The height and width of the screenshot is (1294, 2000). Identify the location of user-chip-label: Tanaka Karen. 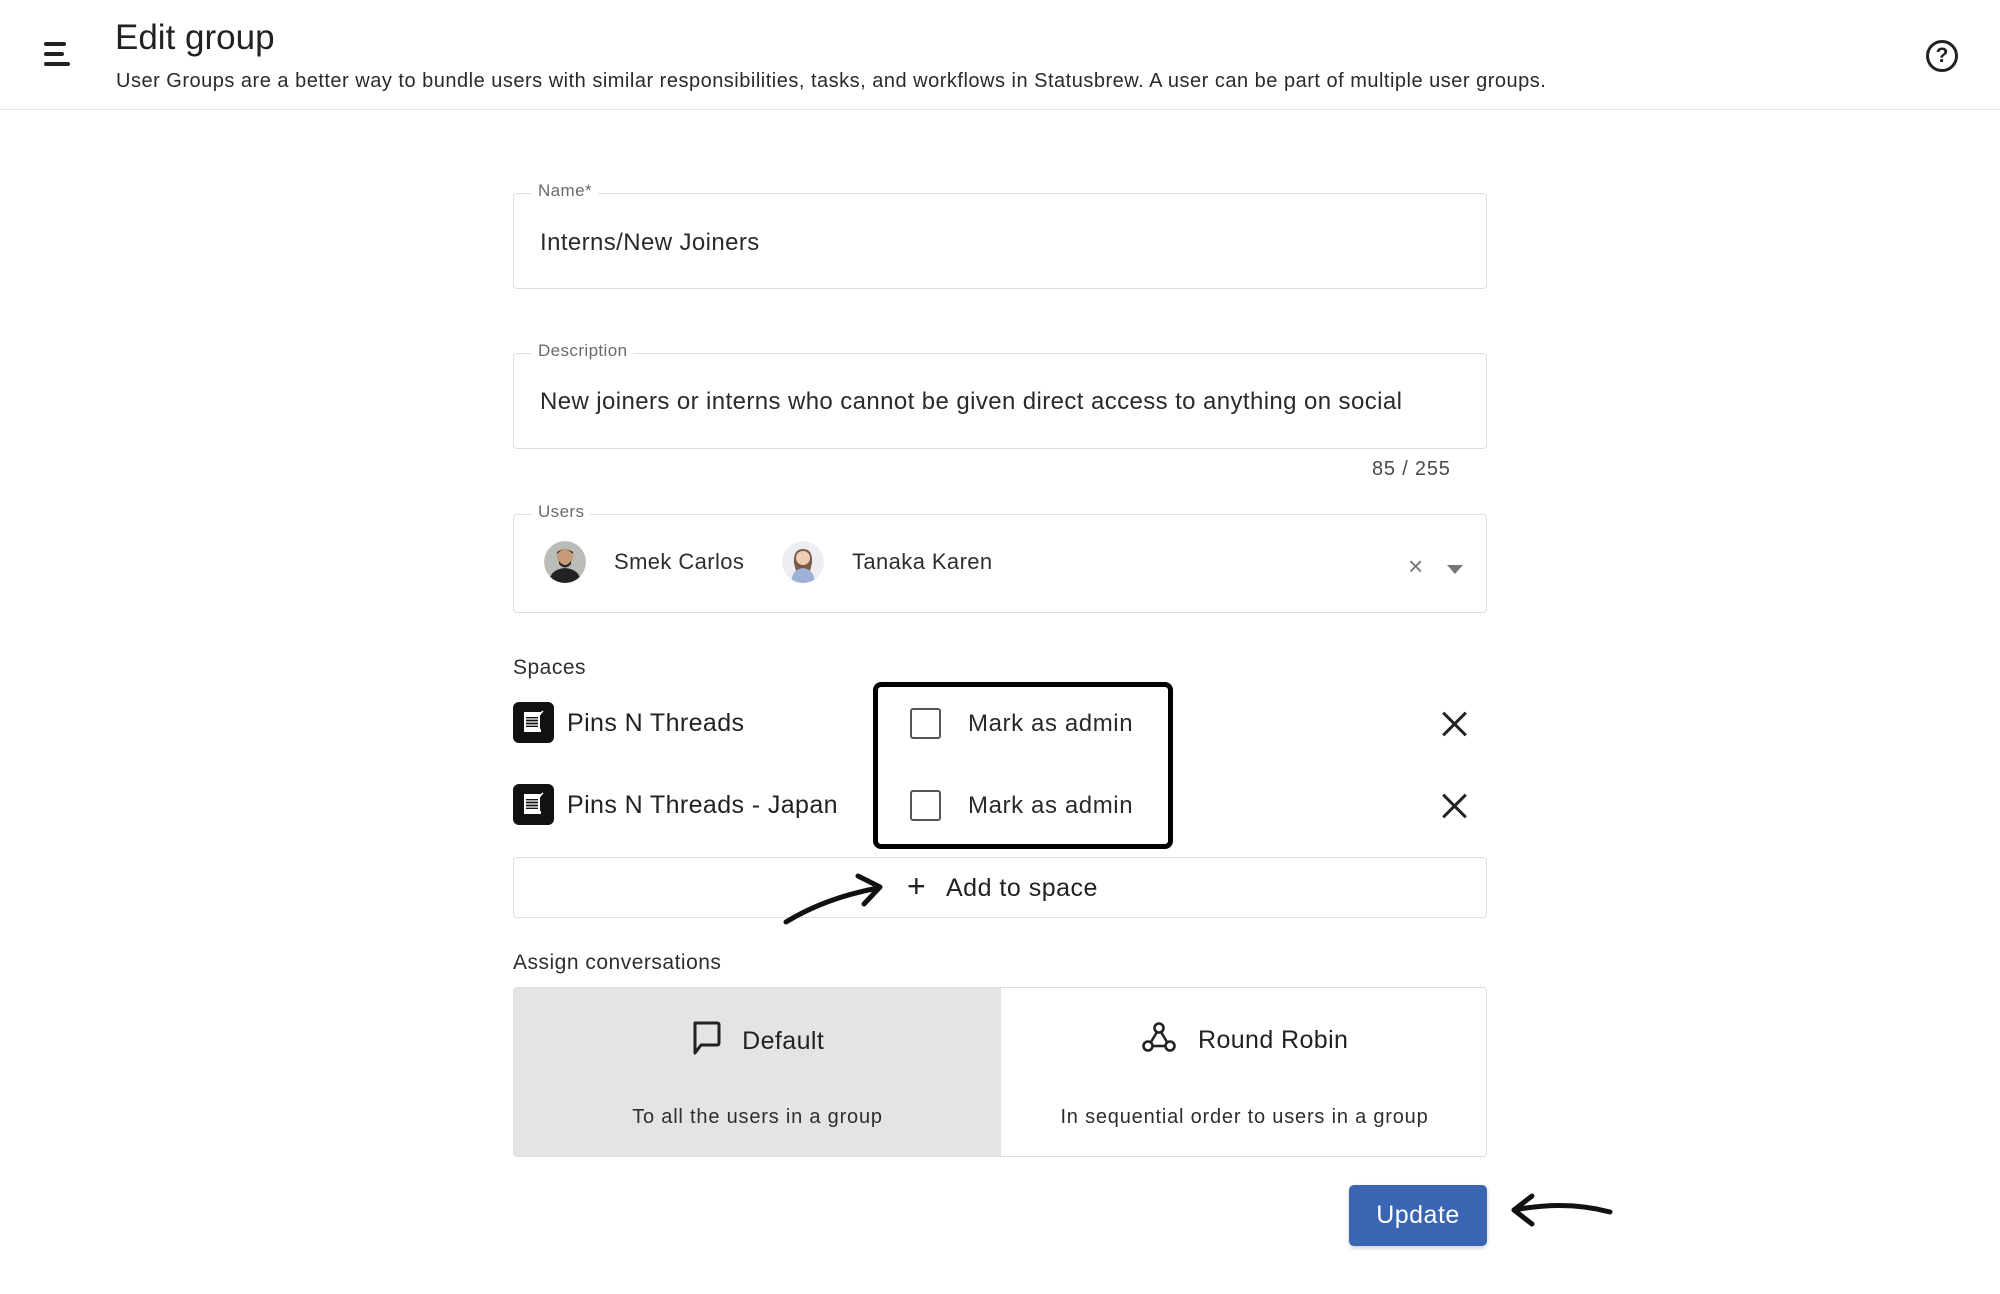
(922, 561).